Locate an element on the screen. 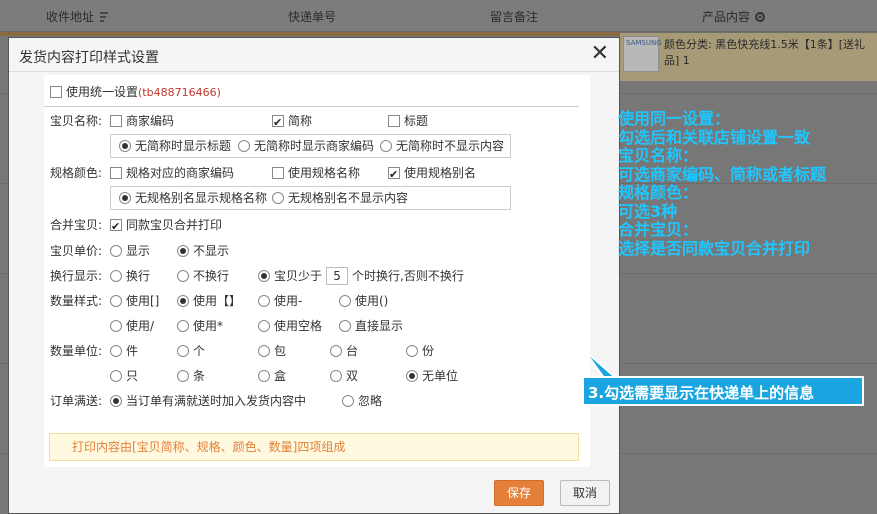 The height and width of the screenshot is (514, 877). price-opt-hide: 不显示 is located at coordinates (203, 251).